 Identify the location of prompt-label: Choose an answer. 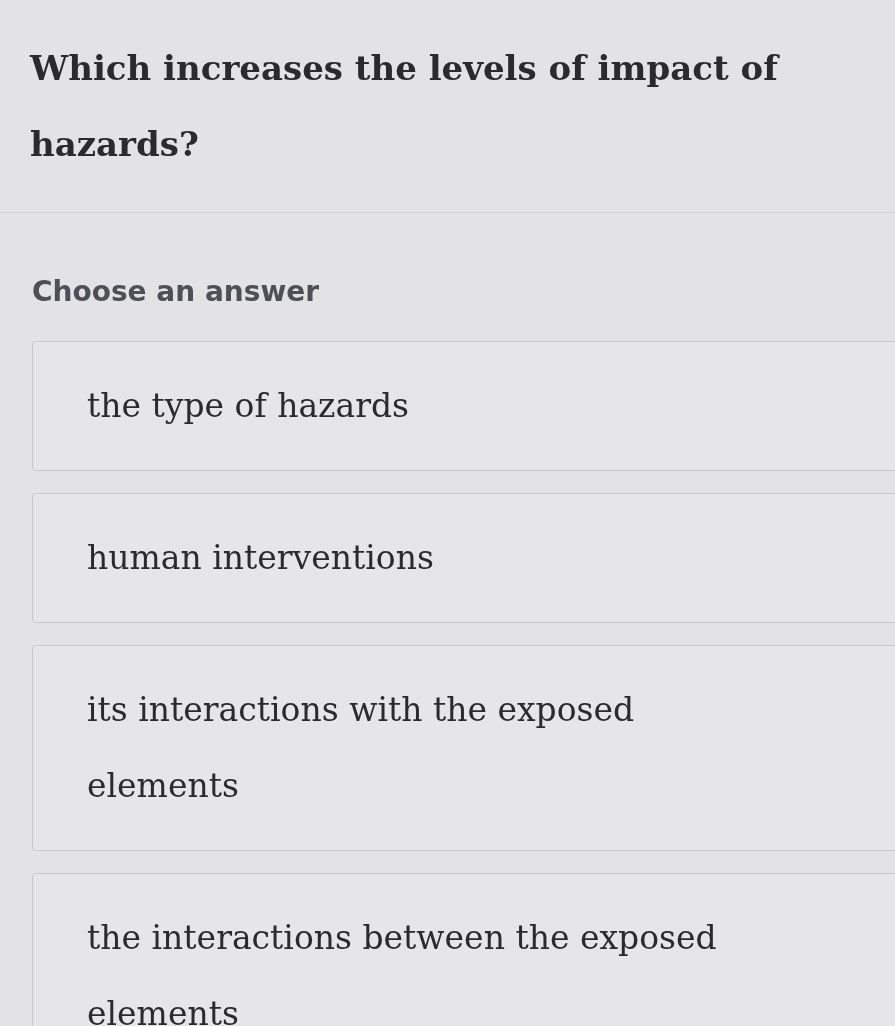
(176, 292).